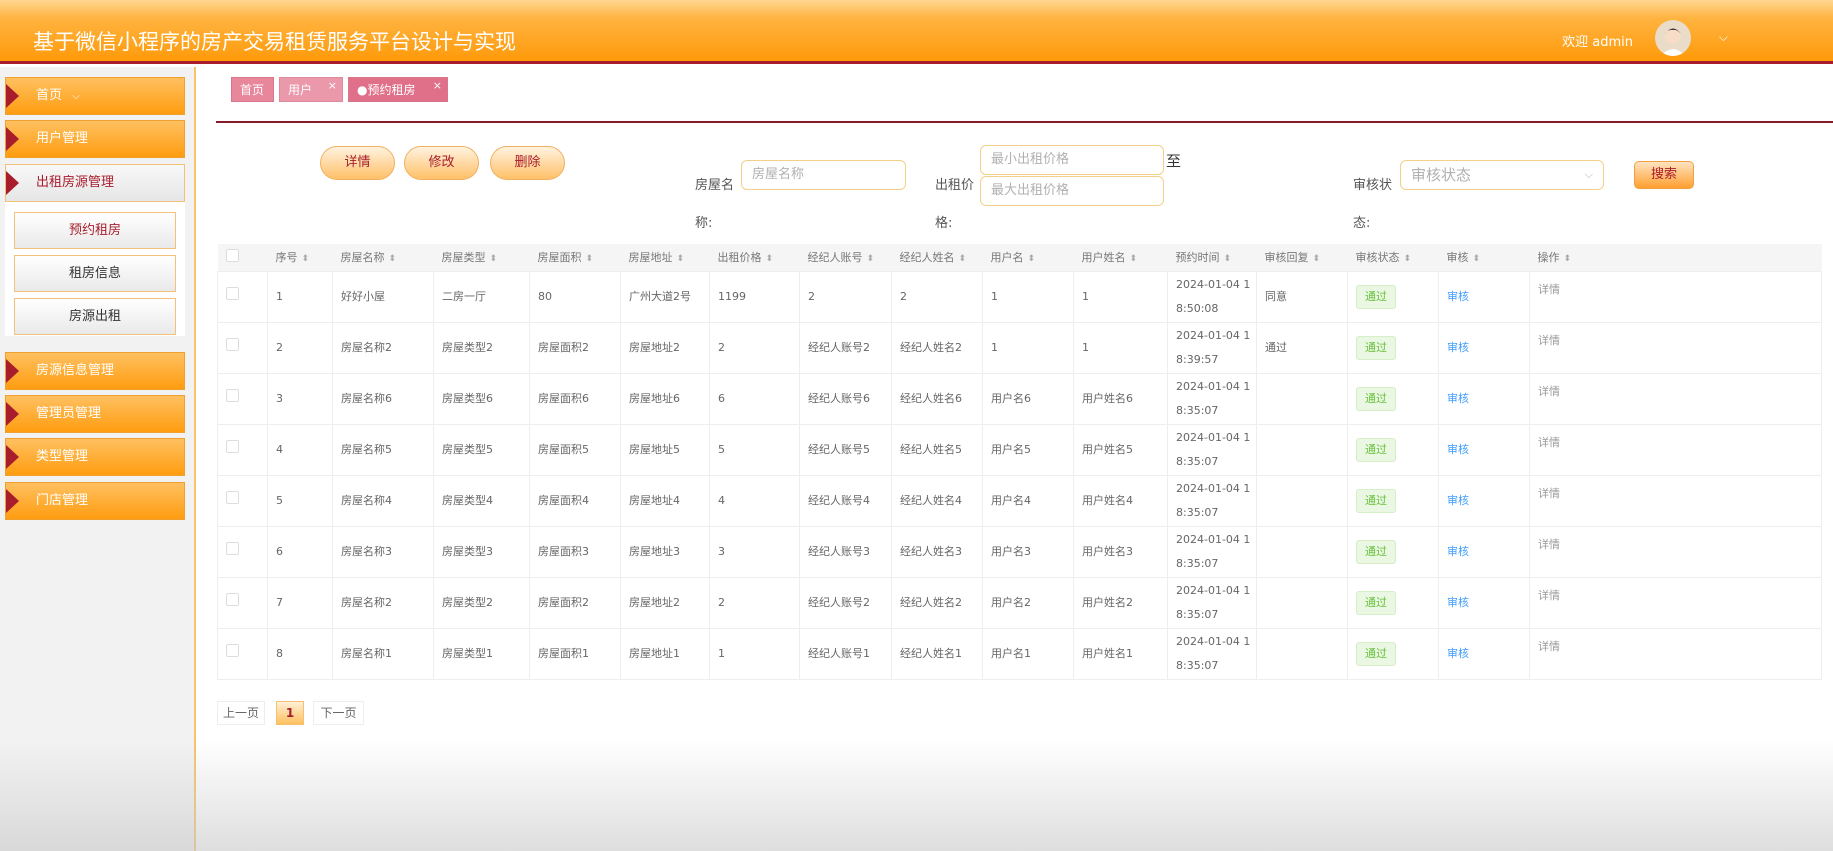  I want to click on column-header: 出租价格 ⬍, so click(754, 258).